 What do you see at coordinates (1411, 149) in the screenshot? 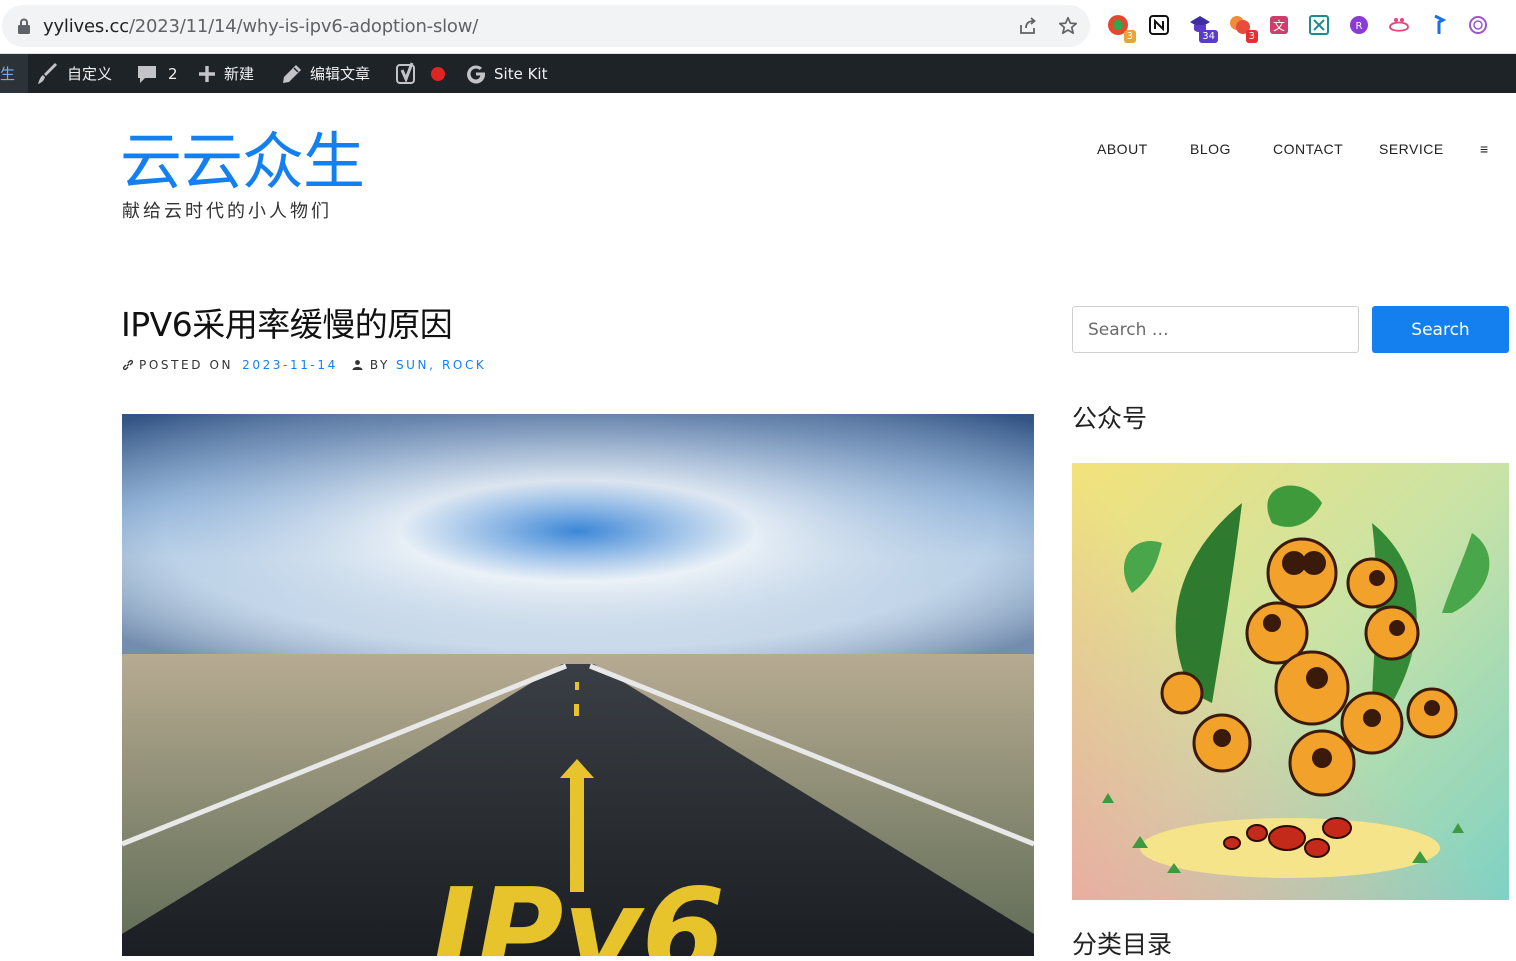
I see `nav-item-service: SERVICE` at bounding box center [1411, 149].